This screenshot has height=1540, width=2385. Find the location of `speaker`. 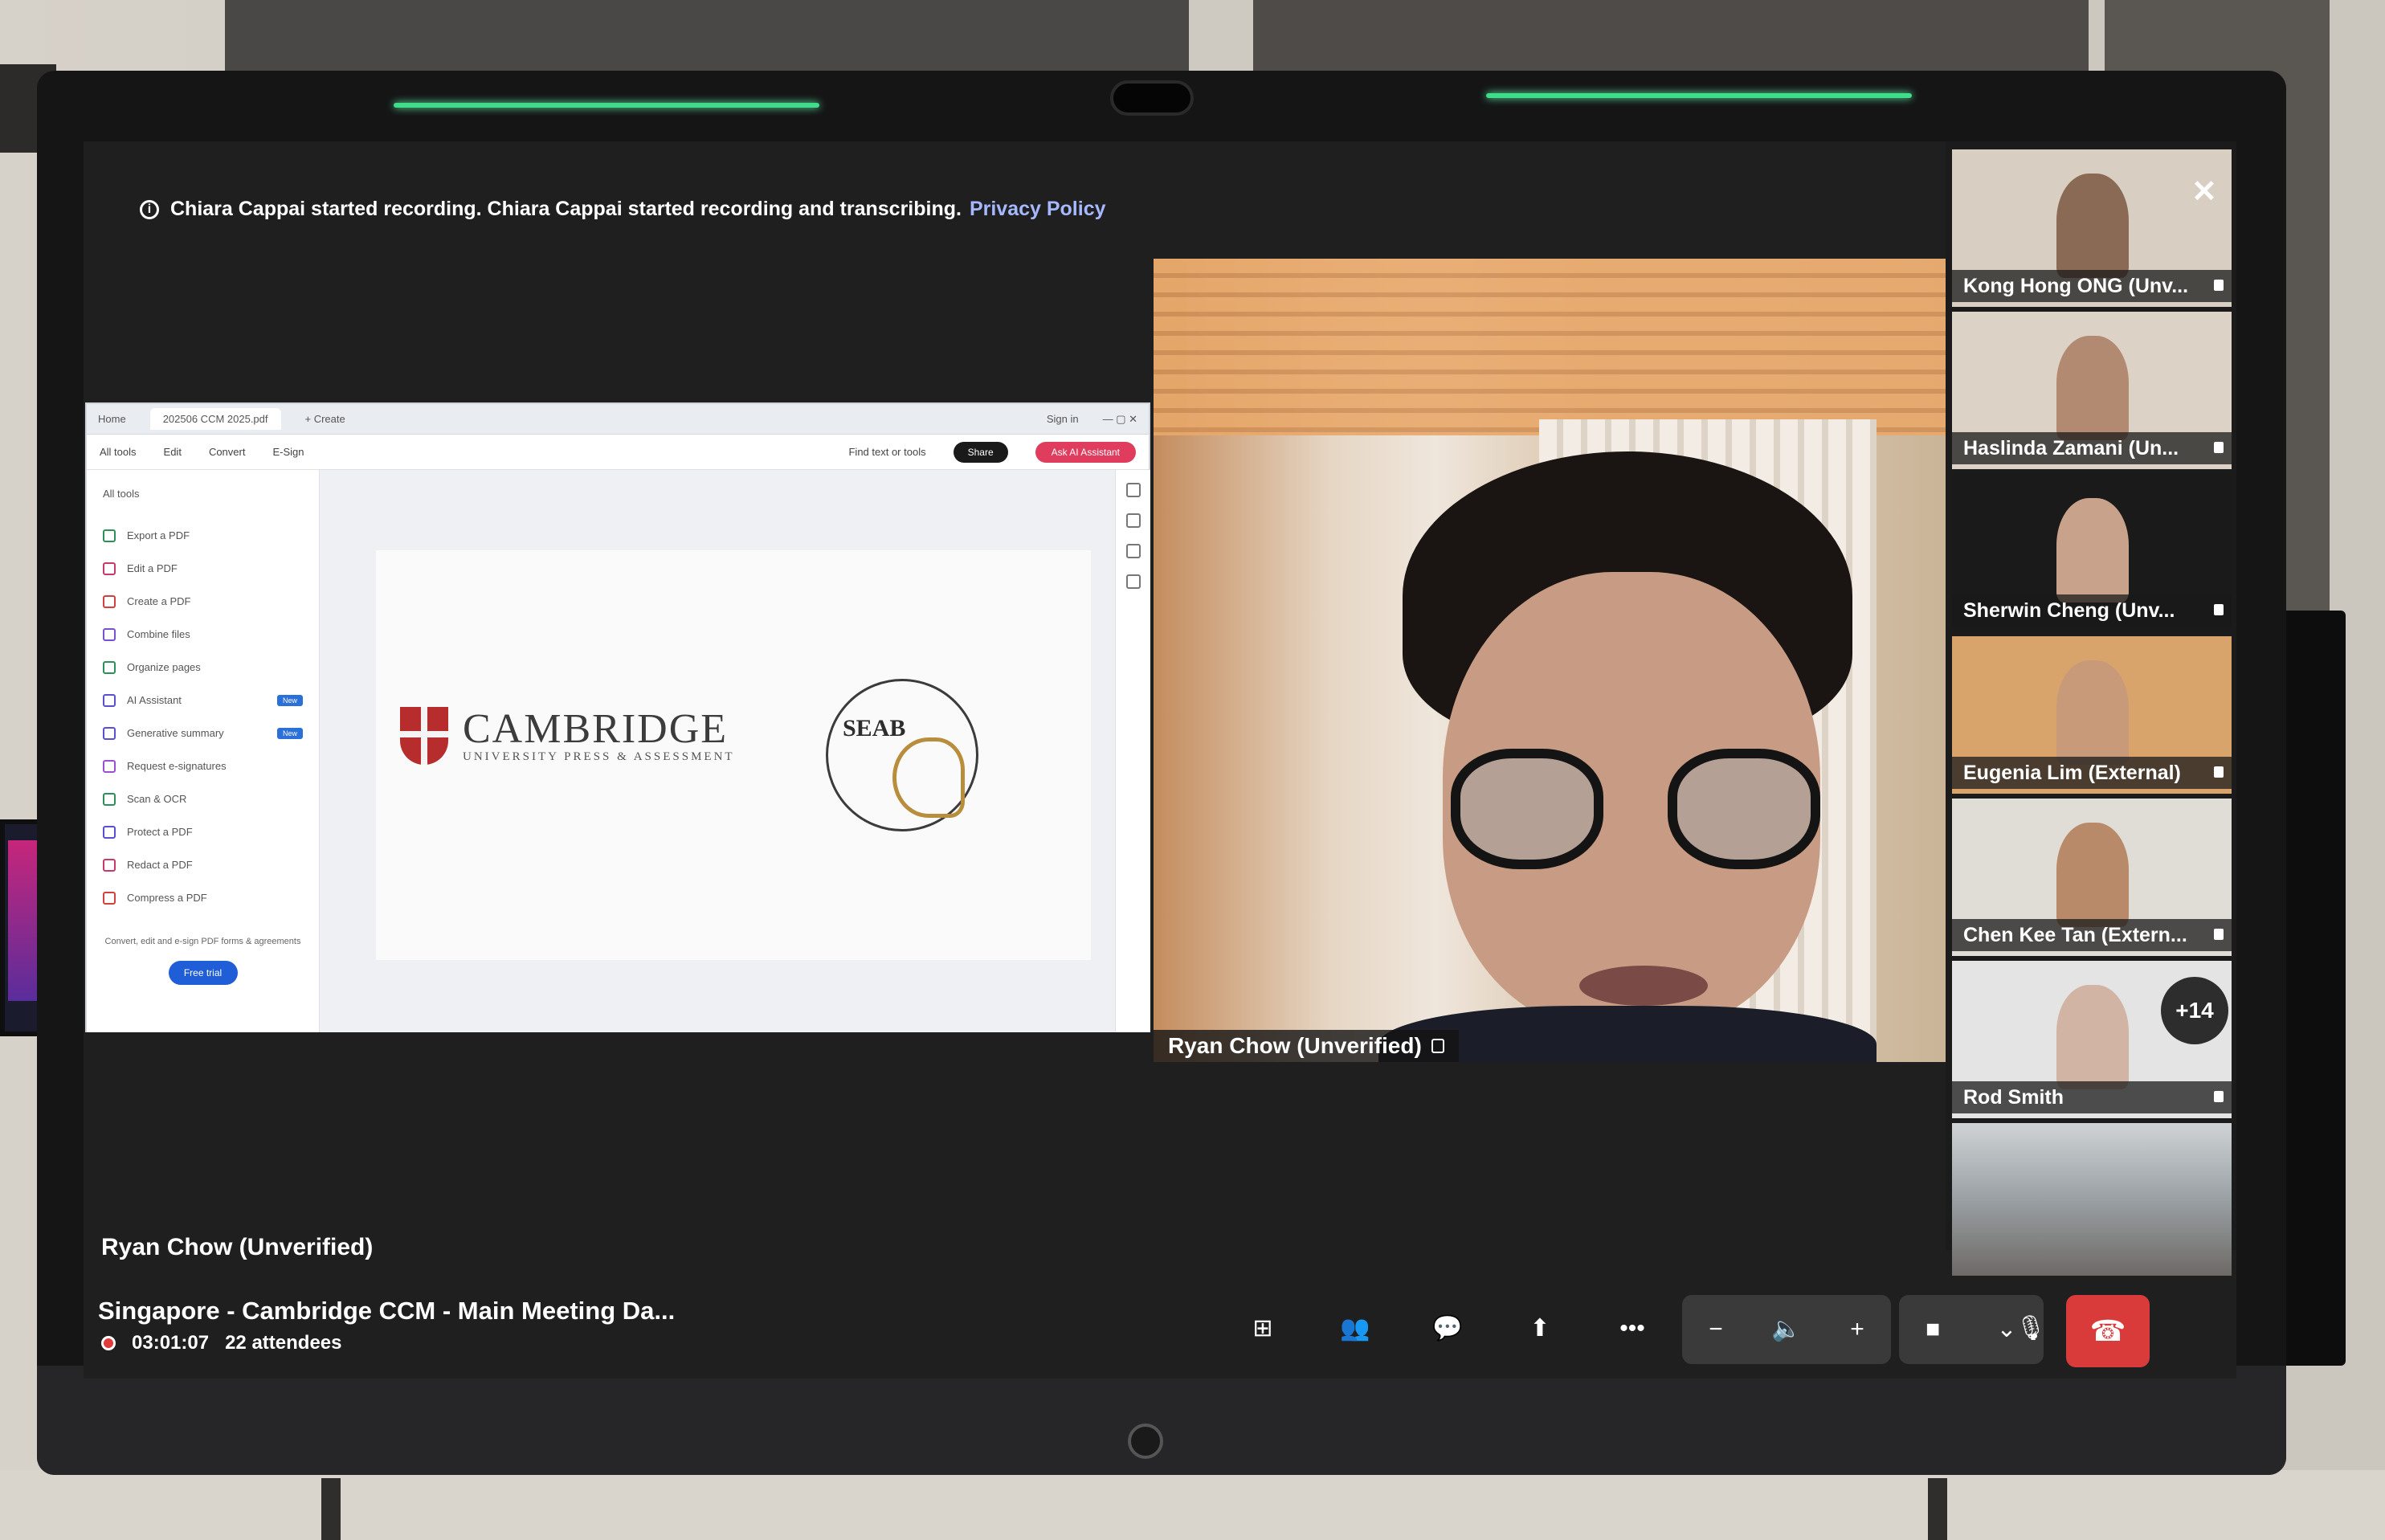

speaker is located at coordinates (2314, 988).